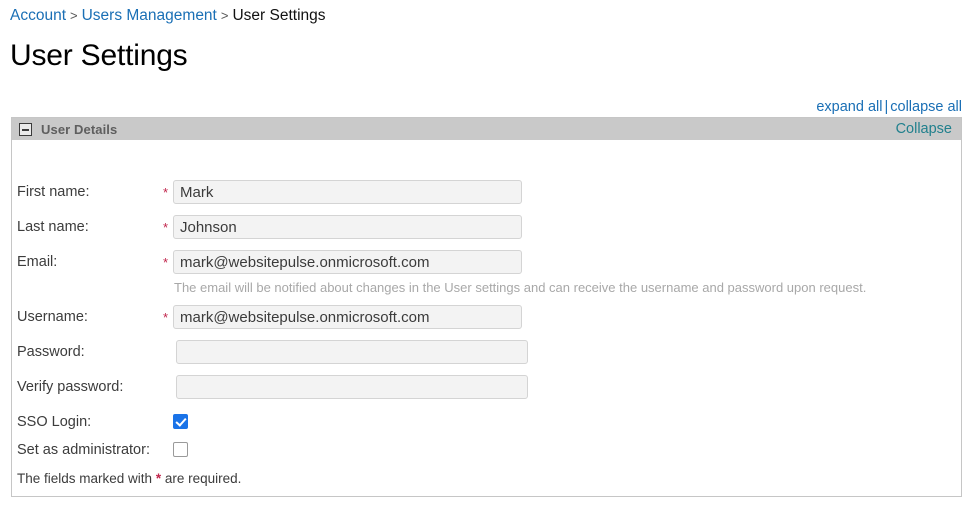  What do you see at coordinates (53, 192) in the screenshot?
I see `label-first-name: First name:` at bounding box center [53, 192].